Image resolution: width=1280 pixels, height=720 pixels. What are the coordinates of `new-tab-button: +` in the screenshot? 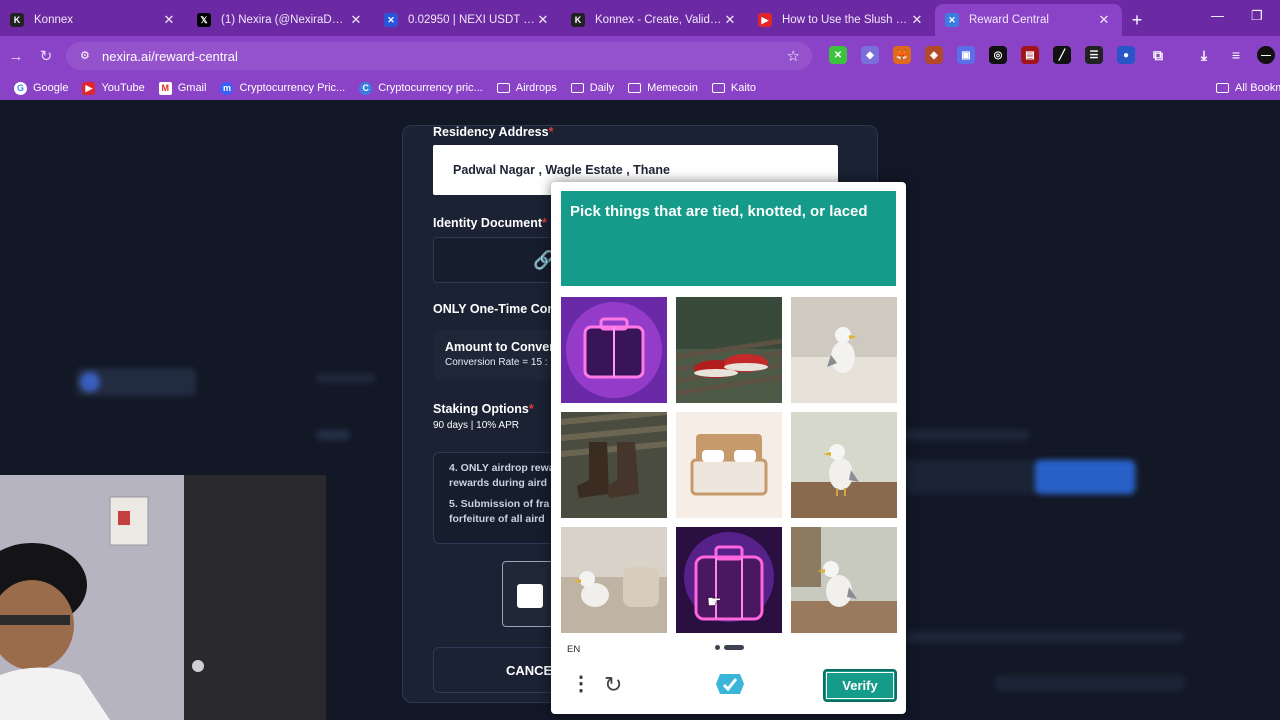 It's located at (1137, 20).